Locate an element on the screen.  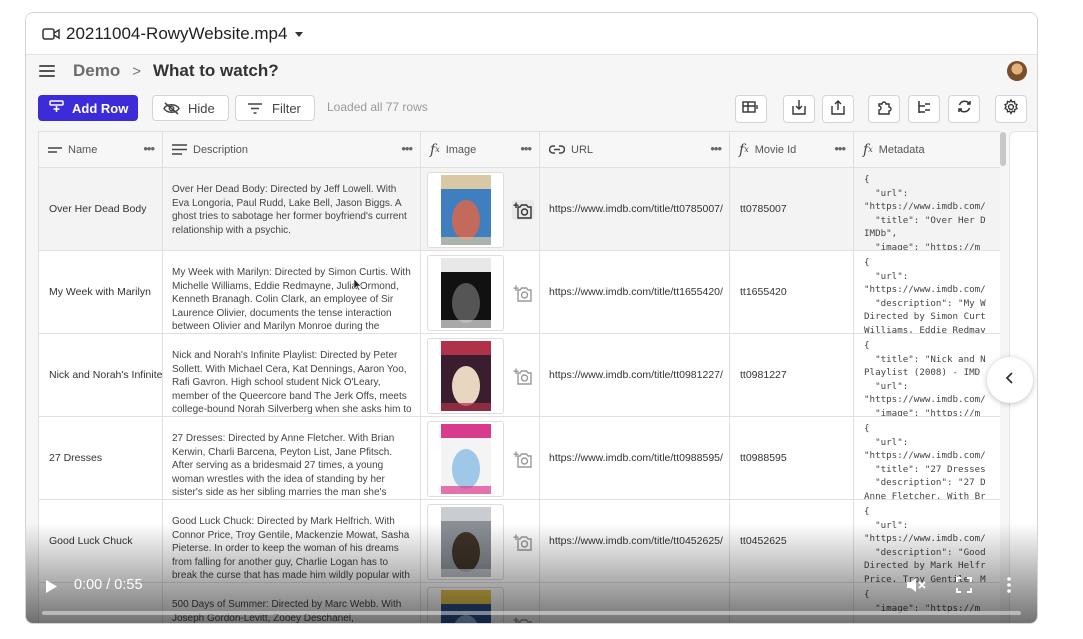
movie-url: https://www.imdb.com/title/tt1655420/ is located at coordinates (636, 292).